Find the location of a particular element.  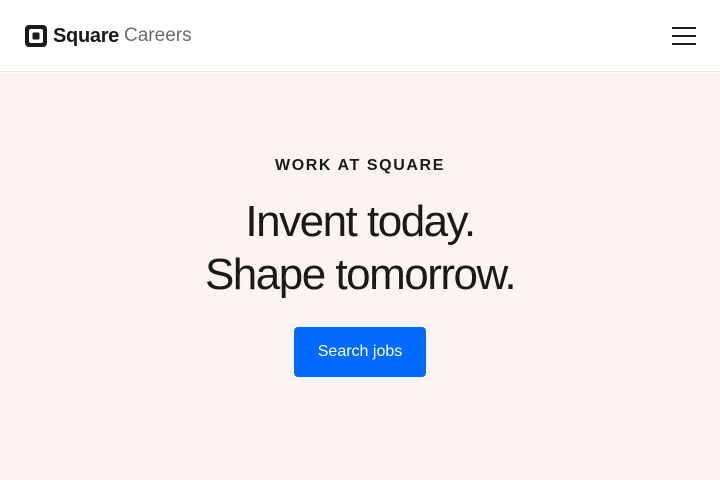

square-logo-icon is located at coordinates (36, 36).